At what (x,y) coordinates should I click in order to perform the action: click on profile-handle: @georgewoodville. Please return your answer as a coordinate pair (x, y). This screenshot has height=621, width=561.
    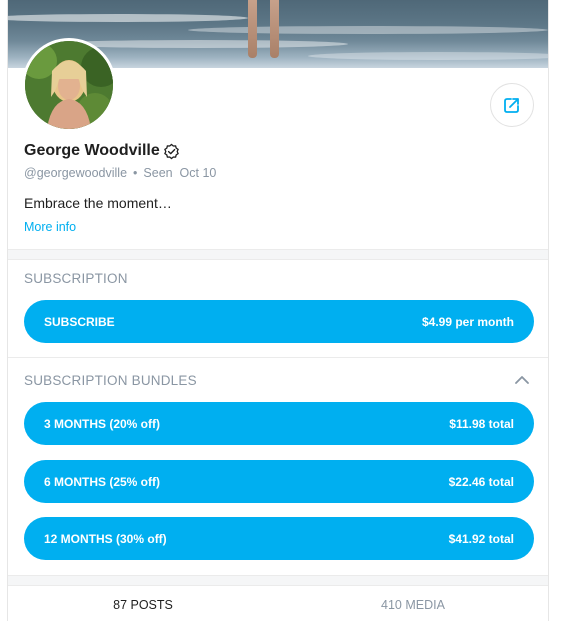
    Looking at the image, I should click on (76, 173).